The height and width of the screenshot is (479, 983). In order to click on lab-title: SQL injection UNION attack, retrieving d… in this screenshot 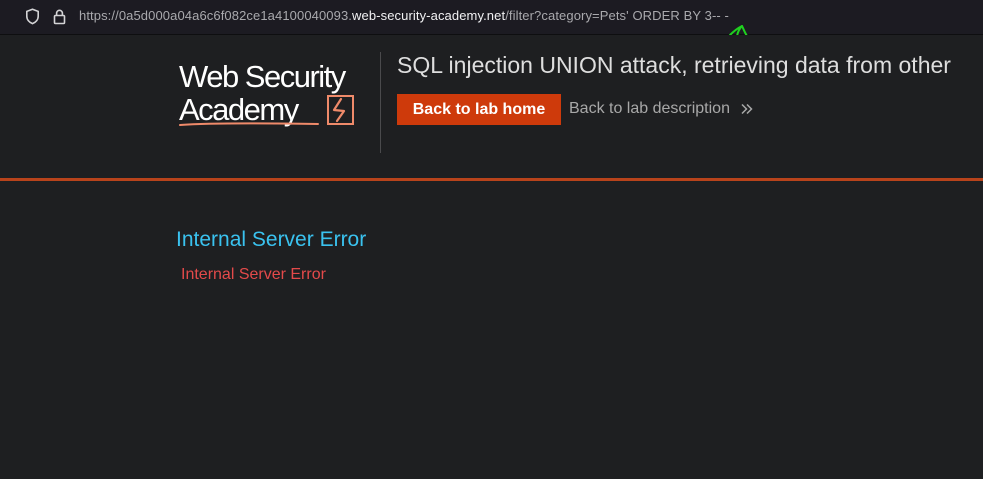, I will do `click(674, 65)`.